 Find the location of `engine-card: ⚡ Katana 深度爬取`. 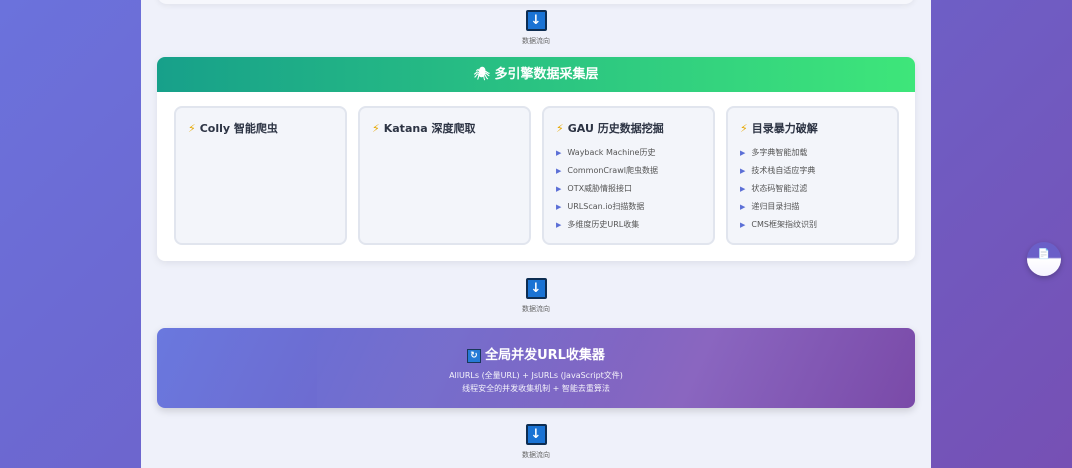

engine-card: ⚡ Katana 深度爬取 is located at coordinates (444, 175).